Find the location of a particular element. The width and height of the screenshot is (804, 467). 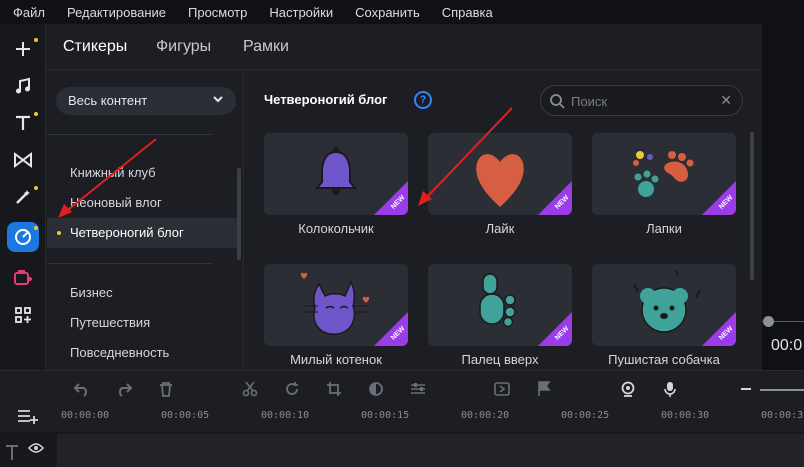

text-icon is located at coordinates (23, 122).